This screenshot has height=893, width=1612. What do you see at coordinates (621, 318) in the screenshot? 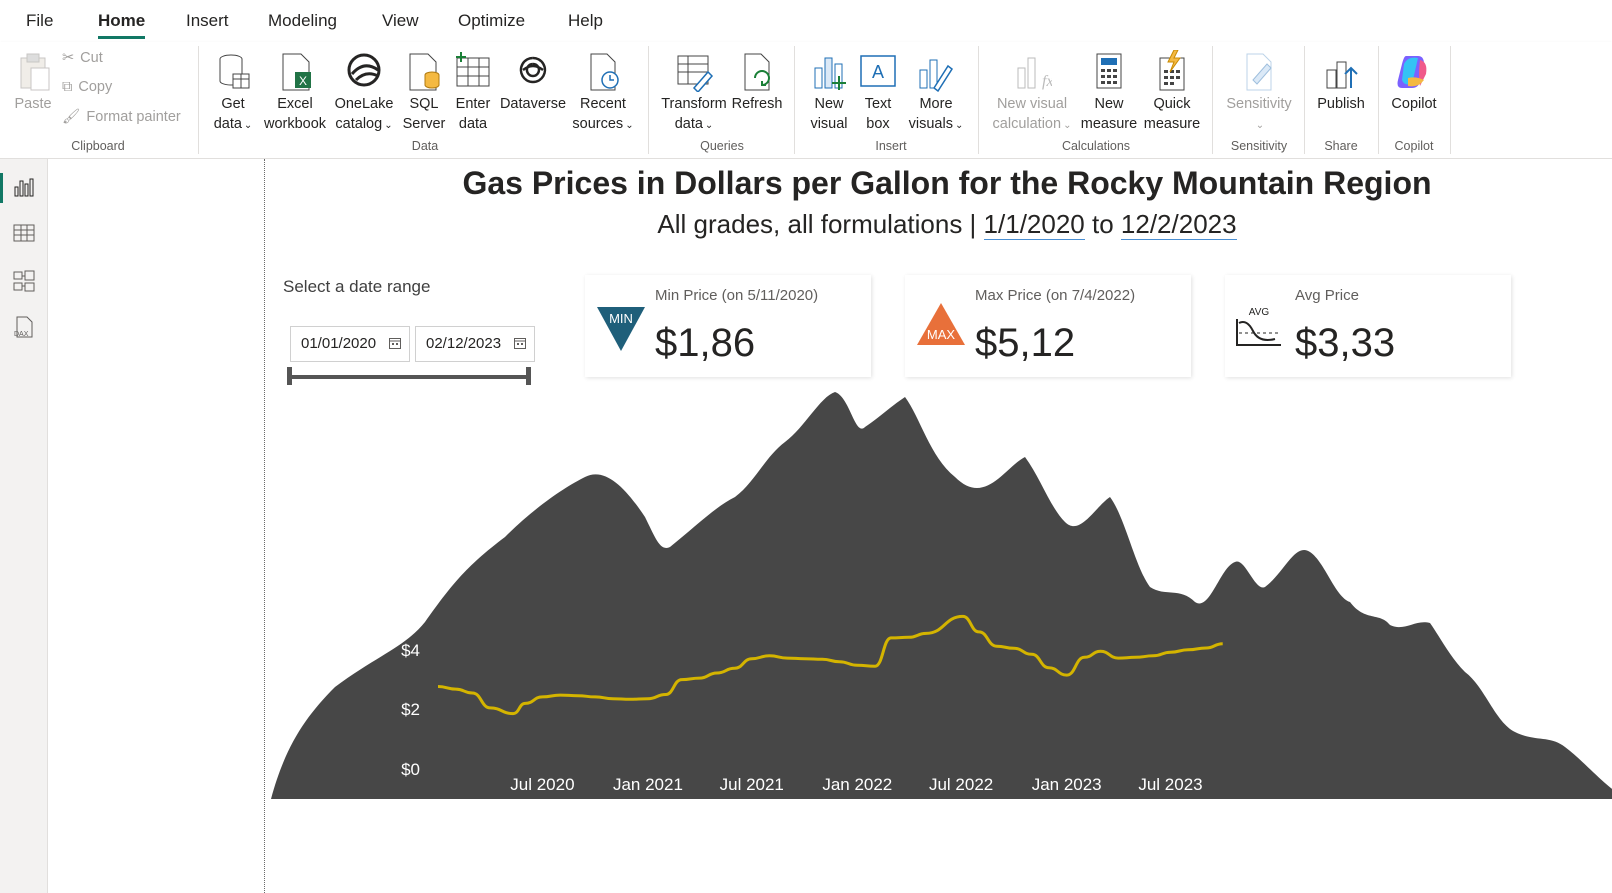
I see `svg-text: MIN` at bounding box center [621, 318].